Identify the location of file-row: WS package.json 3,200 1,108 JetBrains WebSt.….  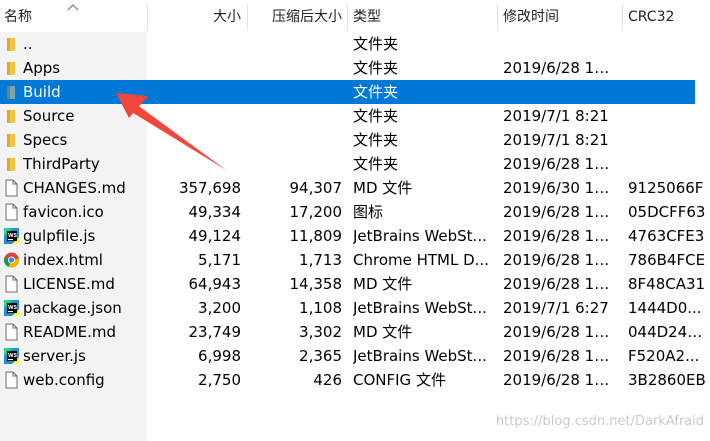
(355, 308).